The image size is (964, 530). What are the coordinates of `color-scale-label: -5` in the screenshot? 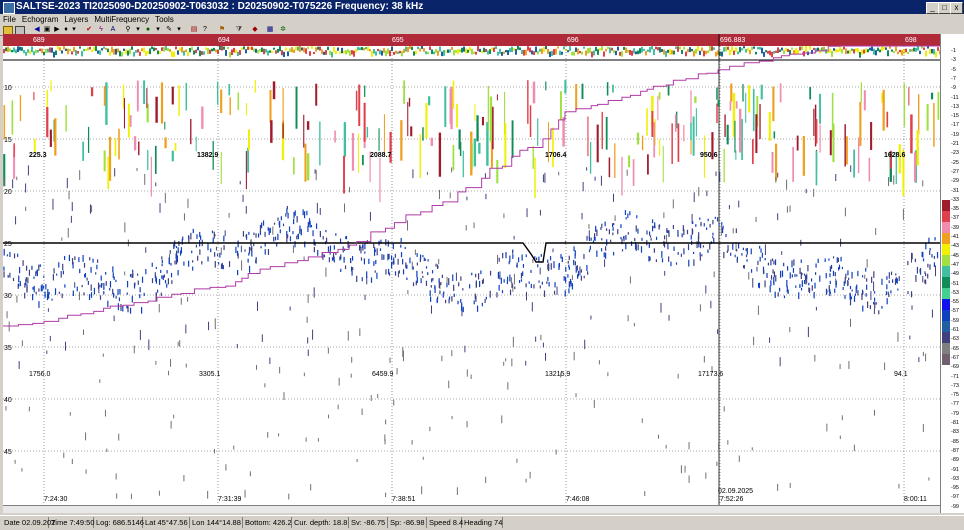 It's located at (953, 69).